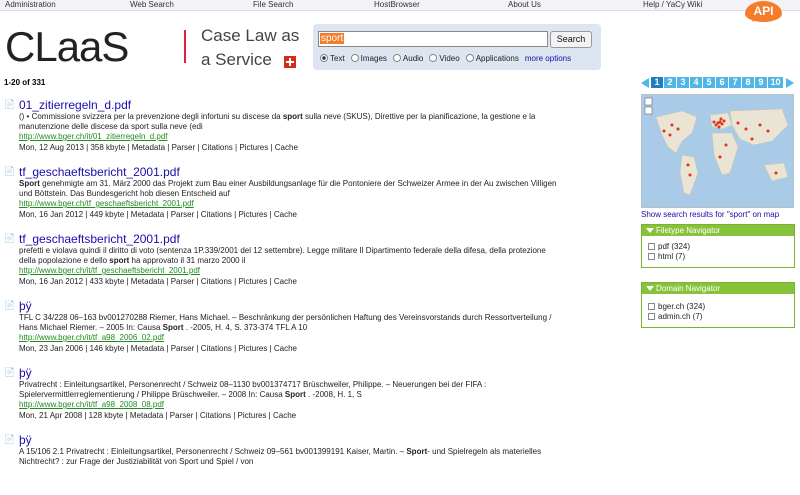 Image resolution: width=800 pixels, height=495 pixels. I want to click on option-text: Text, so click(332, 58).